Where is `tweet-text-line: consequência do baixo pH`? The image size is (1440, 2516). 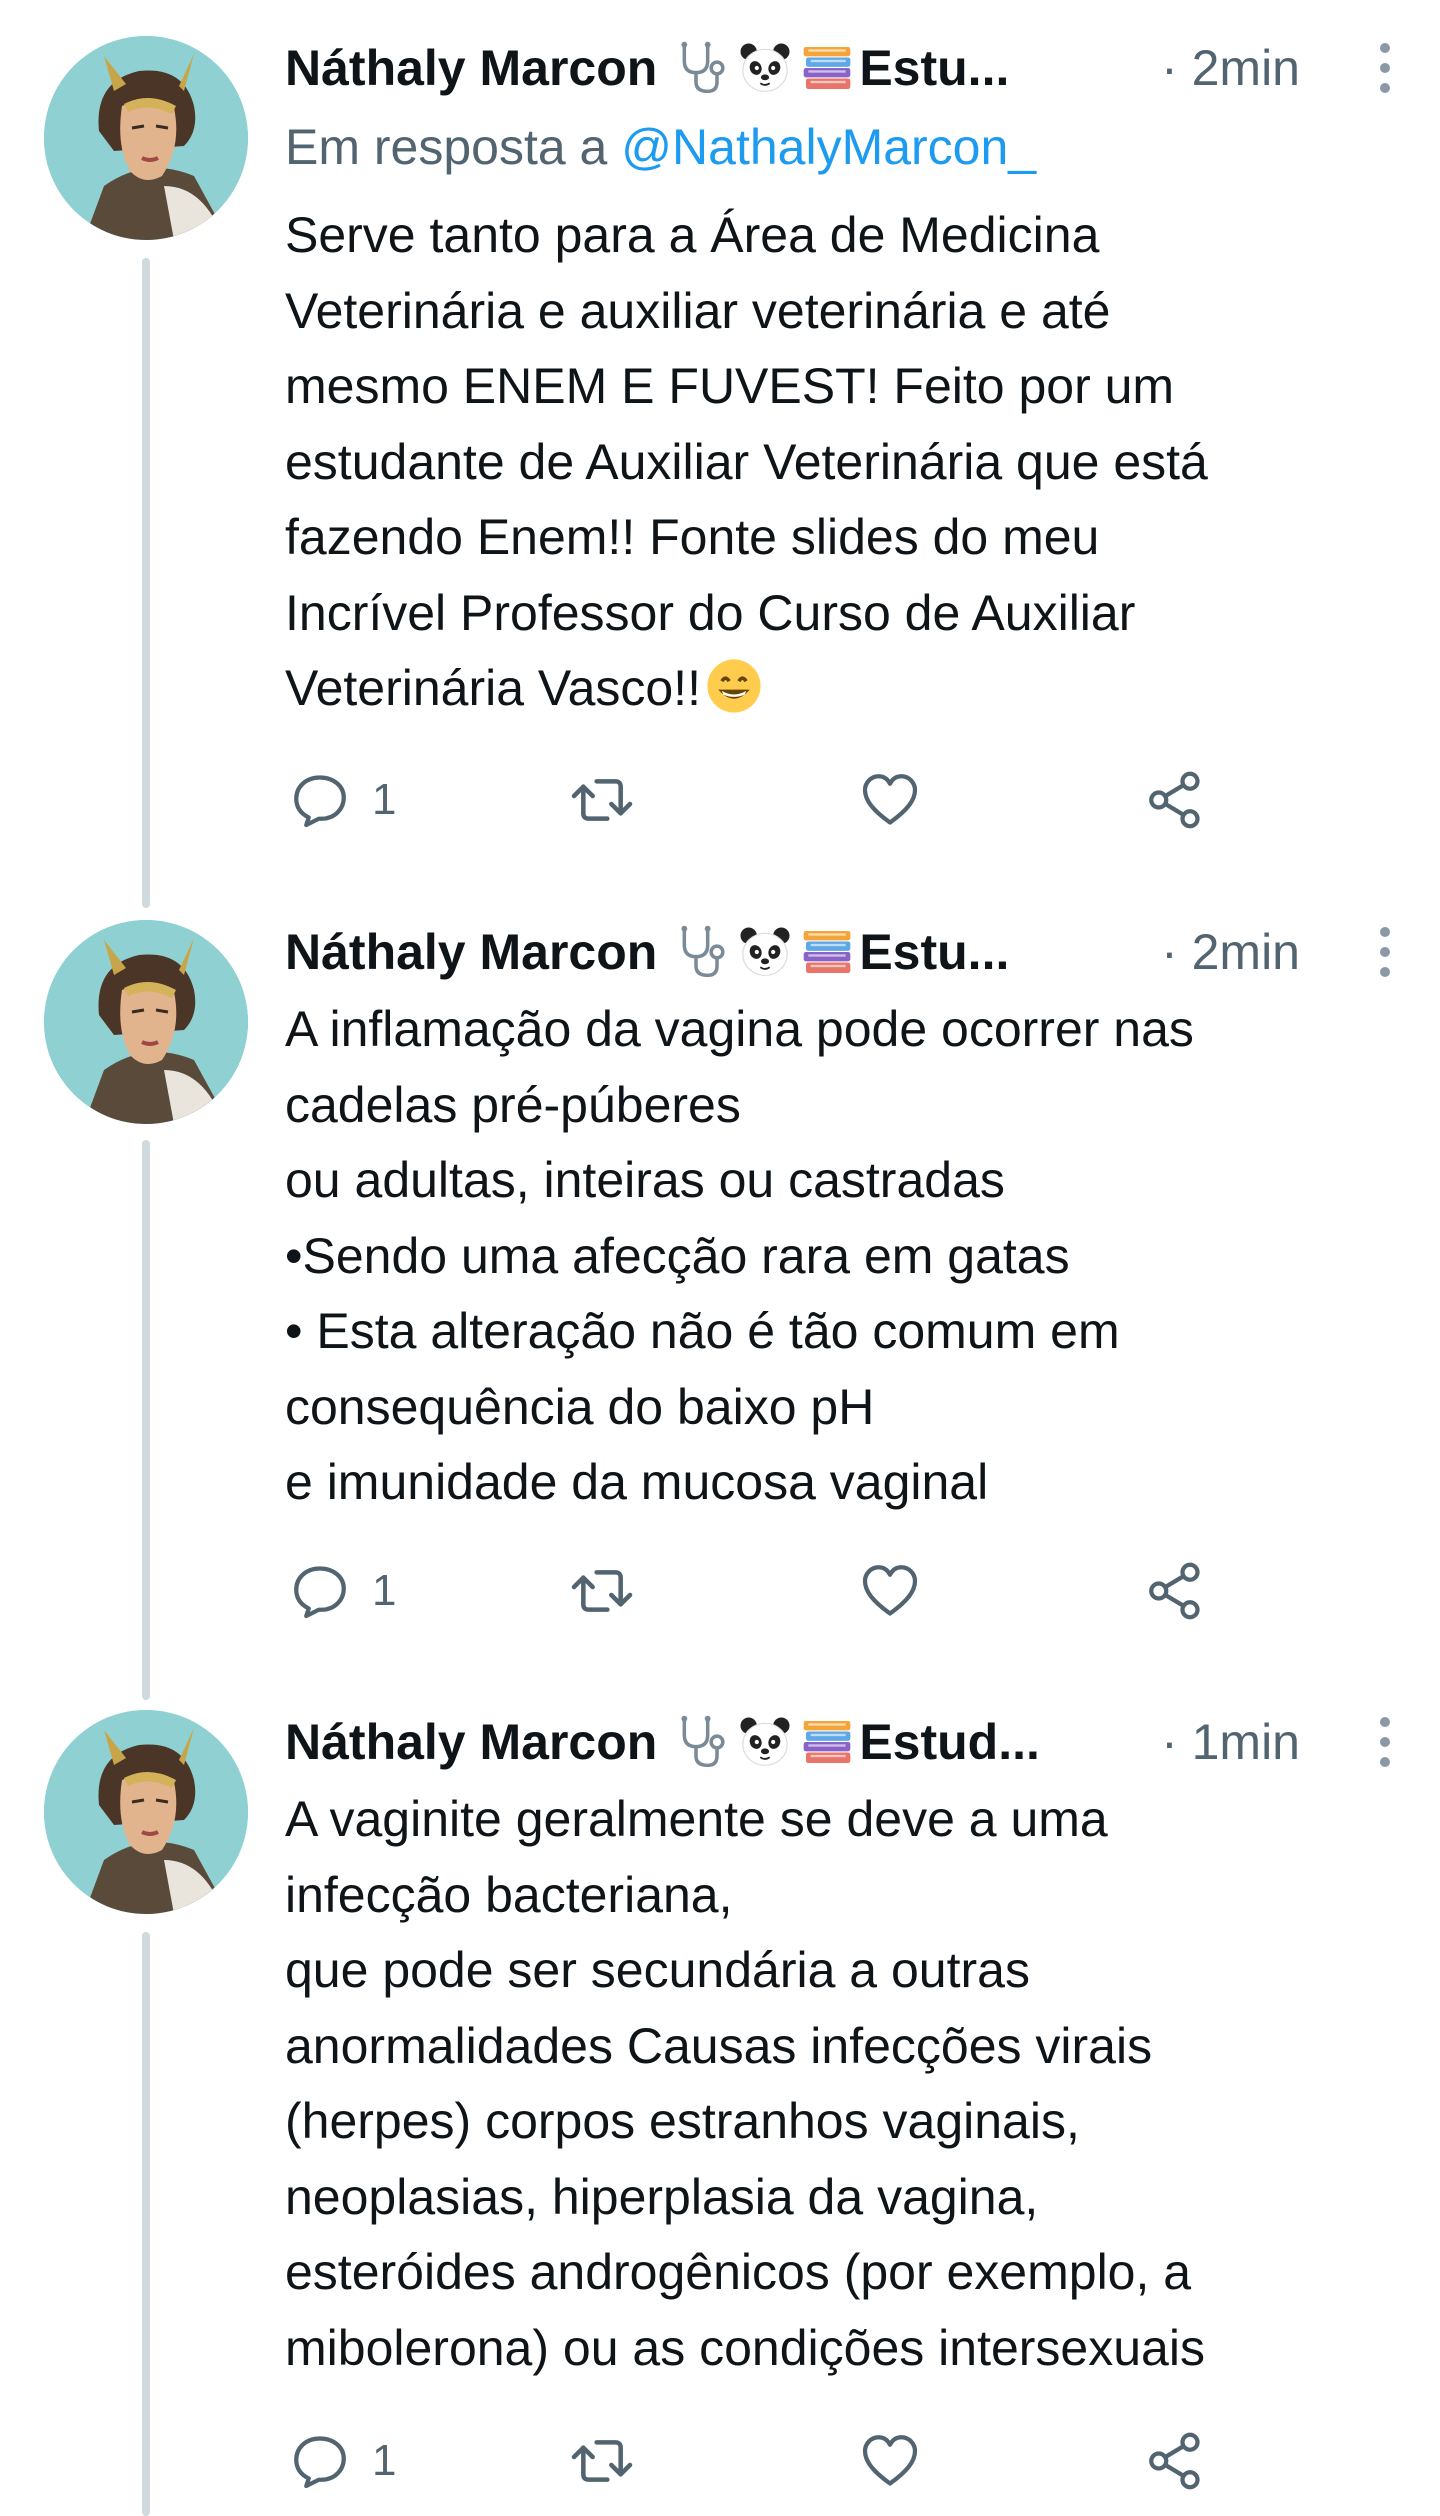 tweet-text-line: consequência do baixo pH is located at coordinates (580, 1406).